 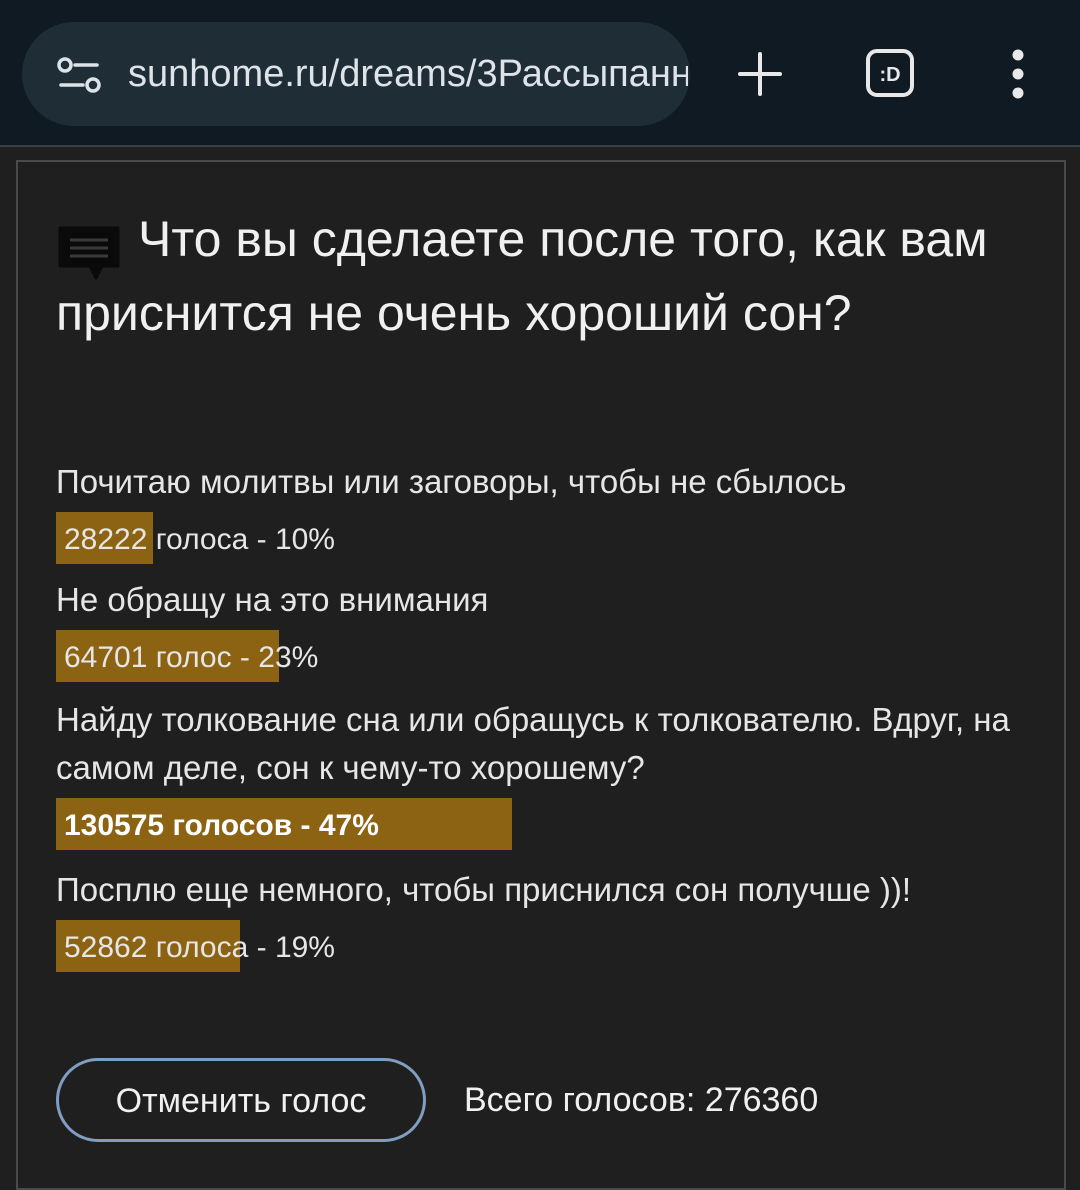 I want to click on result-row: 130575 голосов - 47%, so click(x=536, y=824).